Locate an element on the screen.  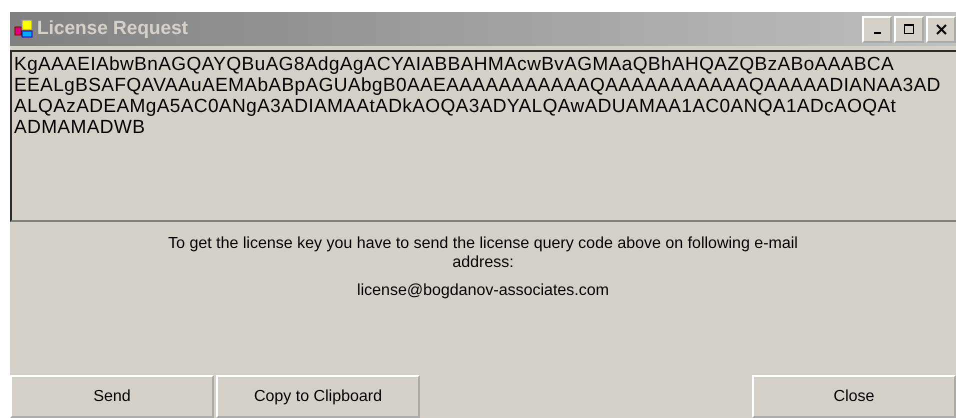
dialog-button: Copy to Clipboard is located at coordinates (318, 396).